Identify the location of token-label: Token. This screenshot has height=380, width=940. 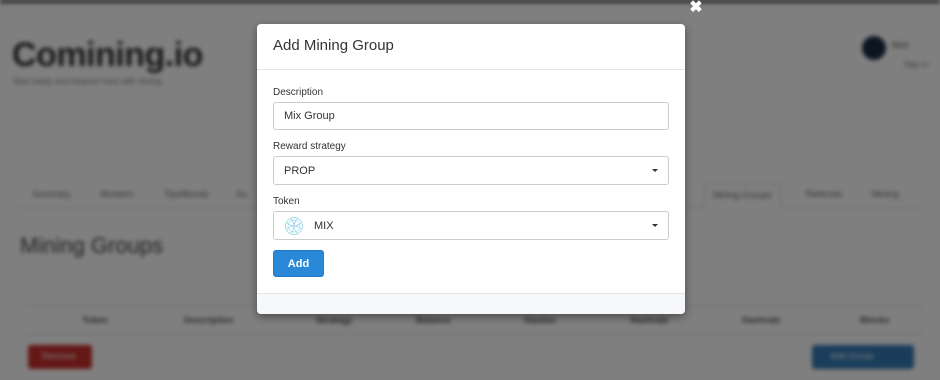
(286, 201).